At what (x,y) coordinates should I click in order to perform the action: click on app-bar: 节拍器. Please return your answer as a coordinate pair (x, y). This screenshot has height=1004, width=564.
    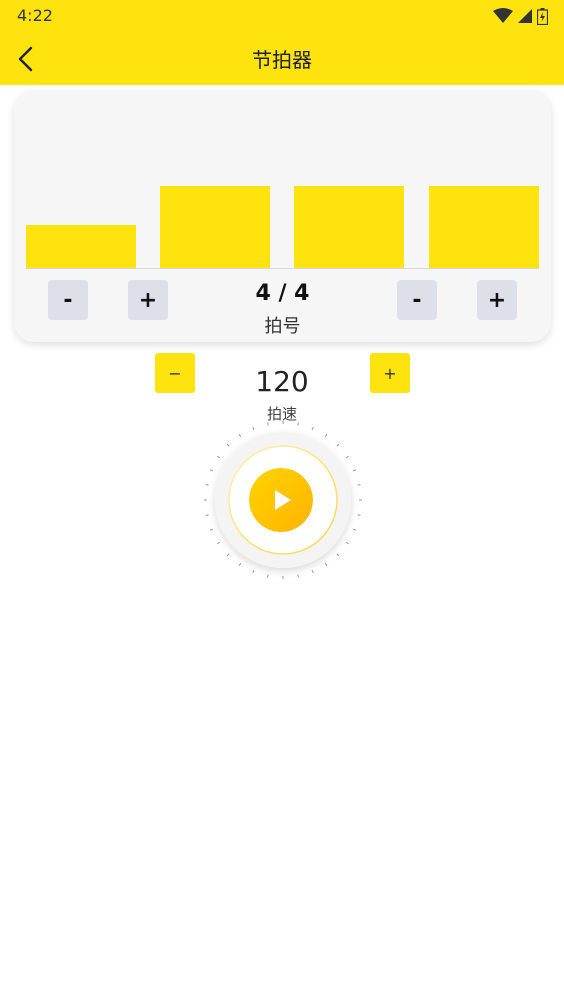
    Looking at the image, I should click on (282, 58).